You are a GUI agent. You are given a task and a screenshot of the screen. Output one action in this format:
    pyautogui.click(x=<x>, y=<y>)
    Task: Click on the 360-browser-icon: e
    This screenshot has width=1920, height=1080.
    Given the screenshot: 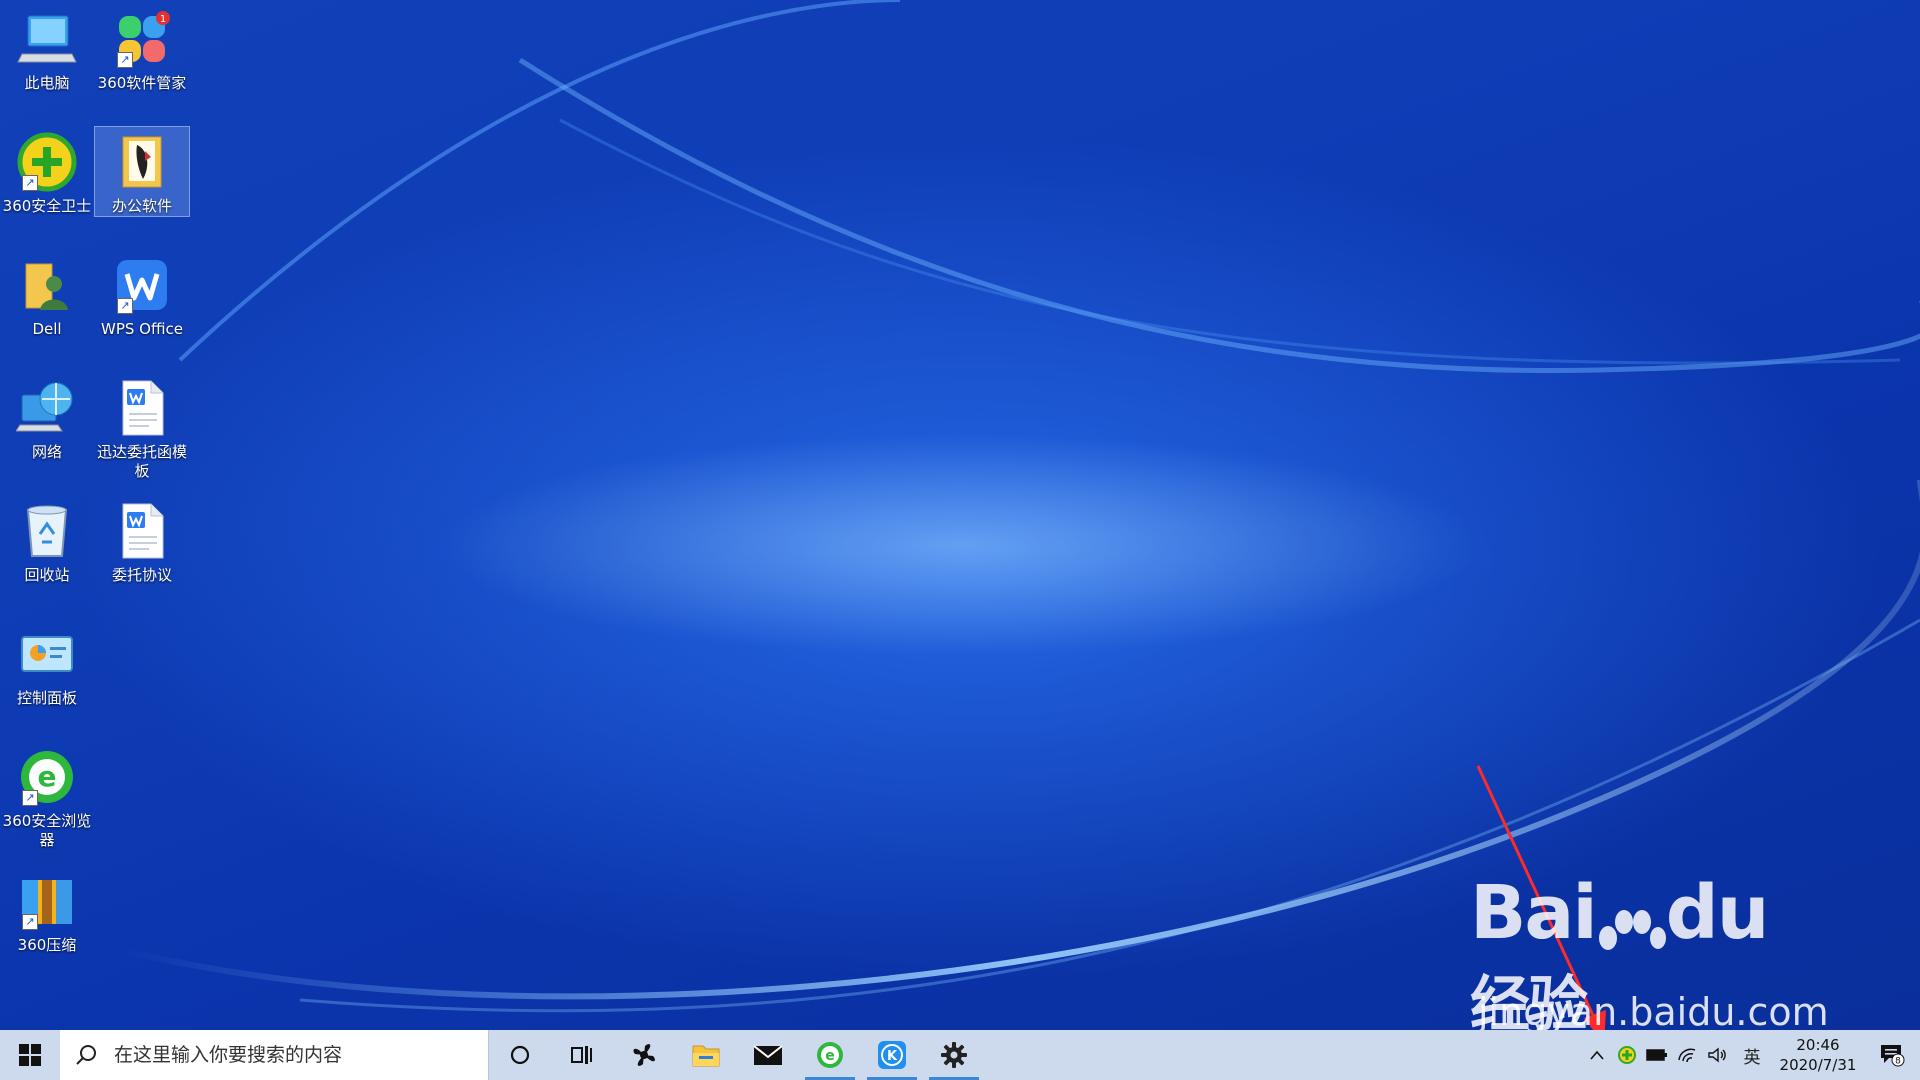 What is the action you would take?
    pyautogui.click(x=830, y=1055)
    